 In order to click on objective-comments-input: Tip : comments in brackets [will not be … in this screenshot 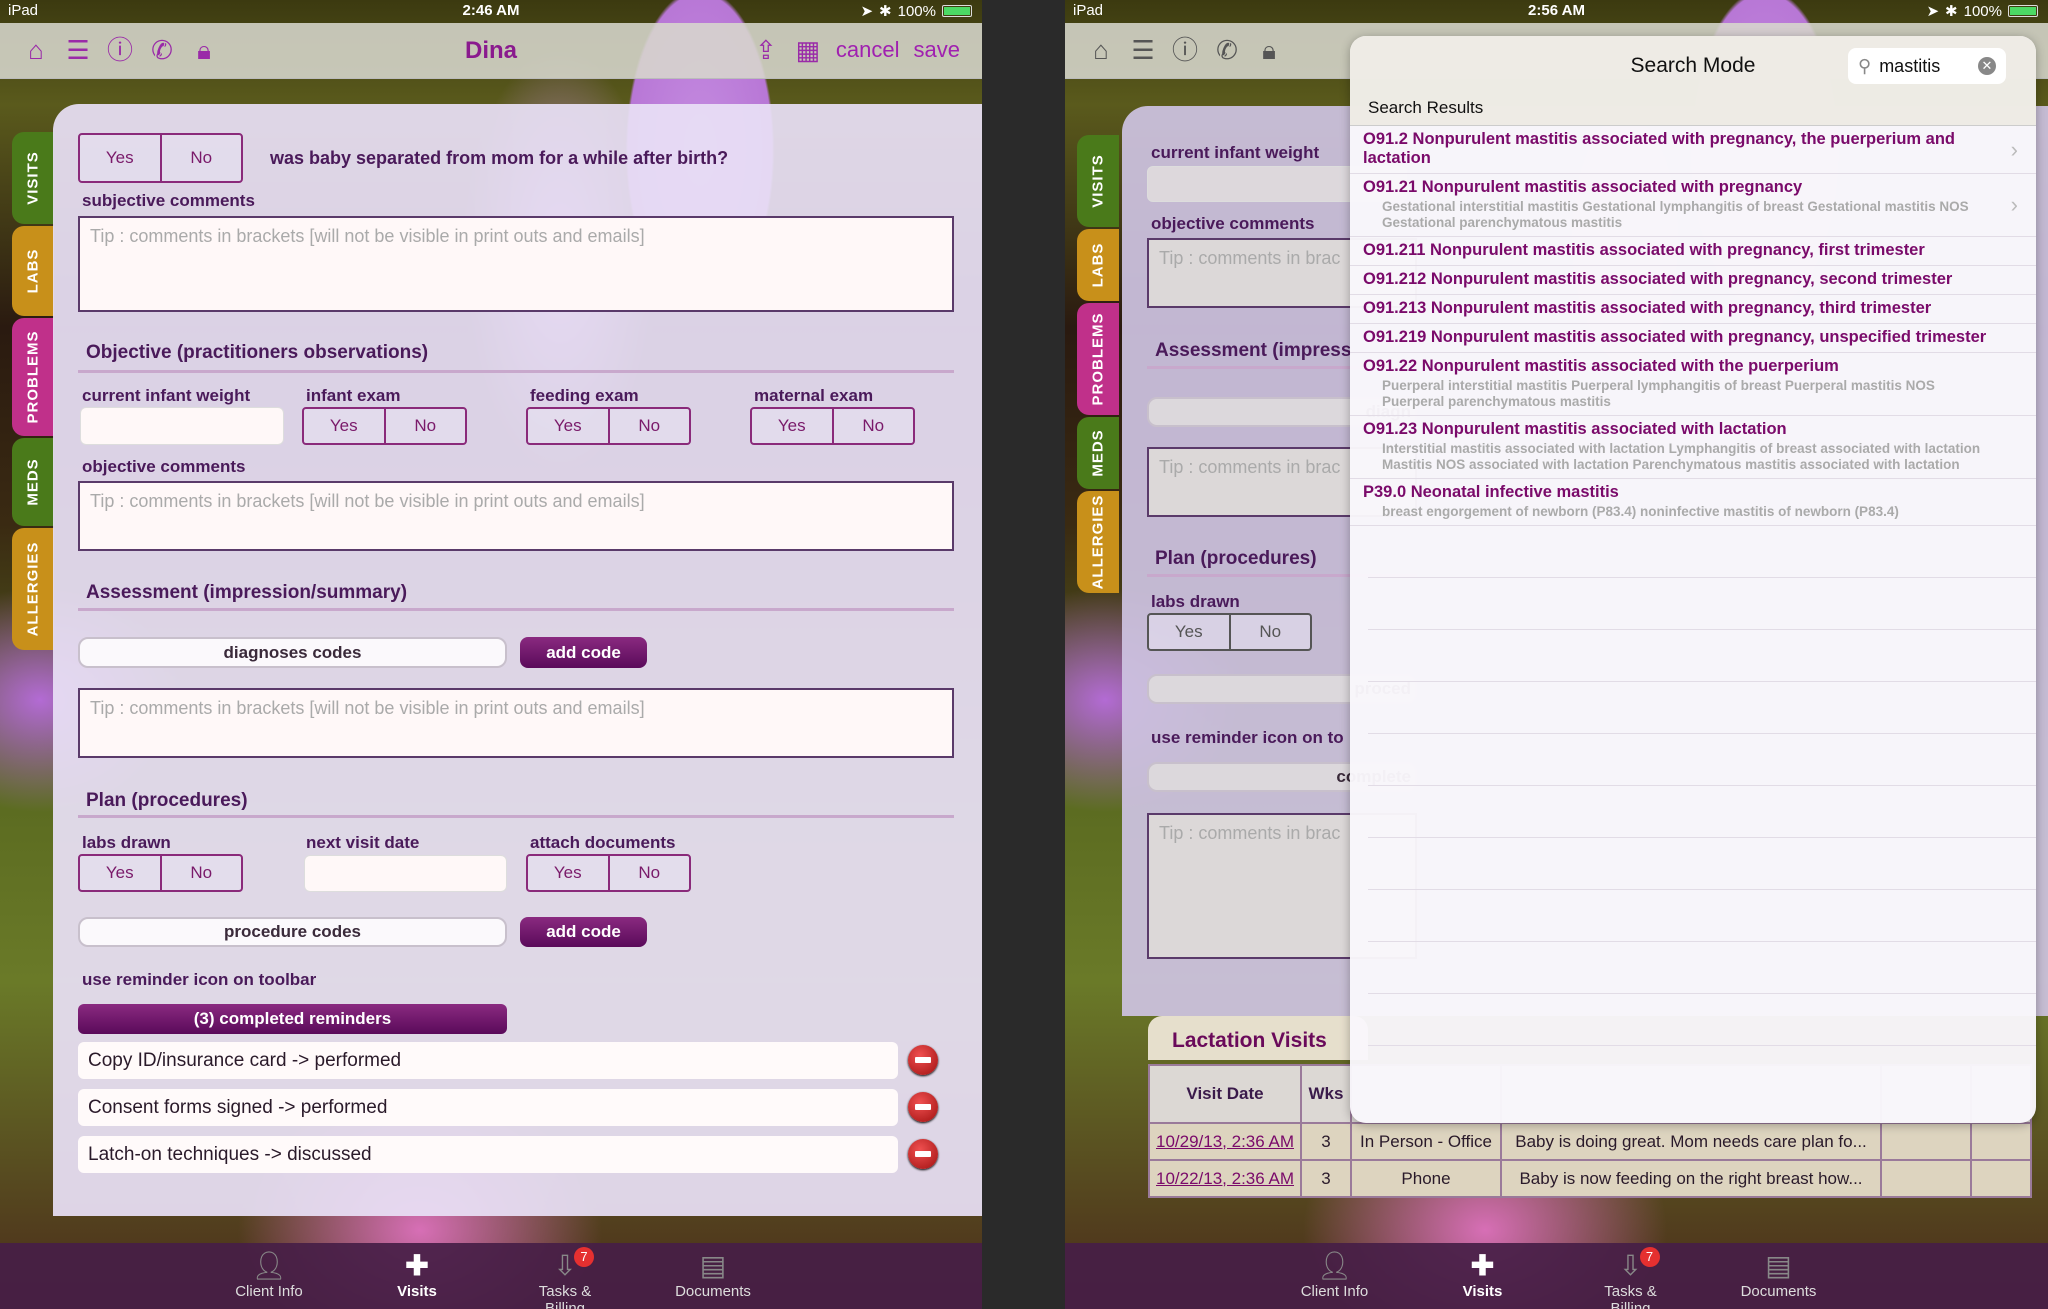, I will do `click(516, 516)`.